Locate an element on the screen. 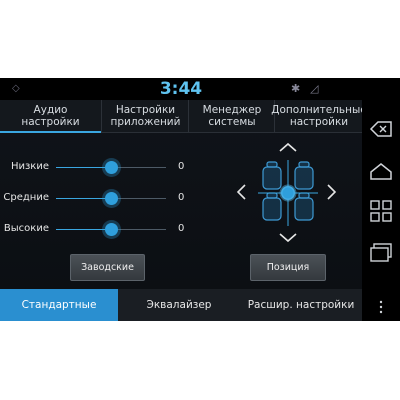 The image size is (400, 400). navigation-bar is located at coordinates (381, 199).